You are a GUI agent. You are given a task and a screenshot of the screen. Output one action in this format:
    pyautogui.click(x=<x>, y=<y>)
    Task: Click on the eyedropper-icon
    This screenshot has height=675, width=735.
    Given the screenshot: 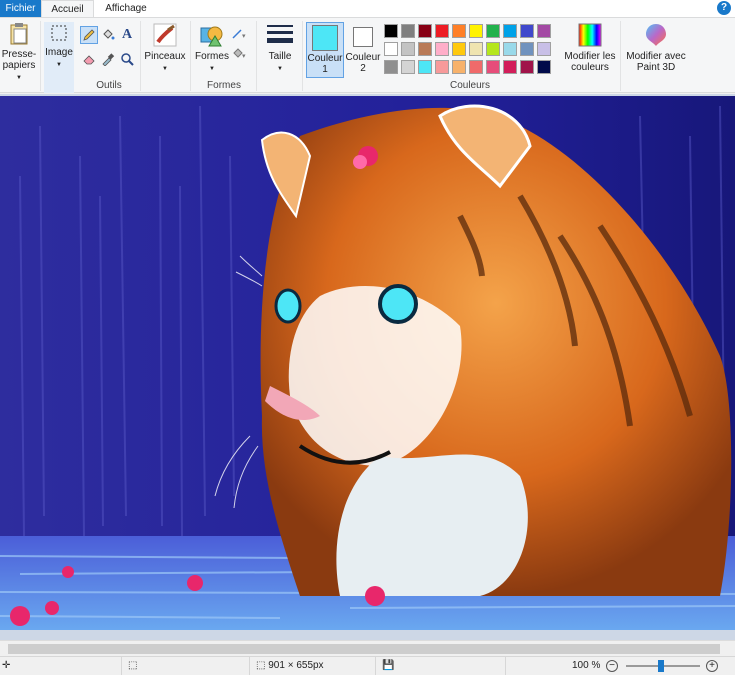 What is the action you would take?
    pyautogui.click(x=108, y=59)
    